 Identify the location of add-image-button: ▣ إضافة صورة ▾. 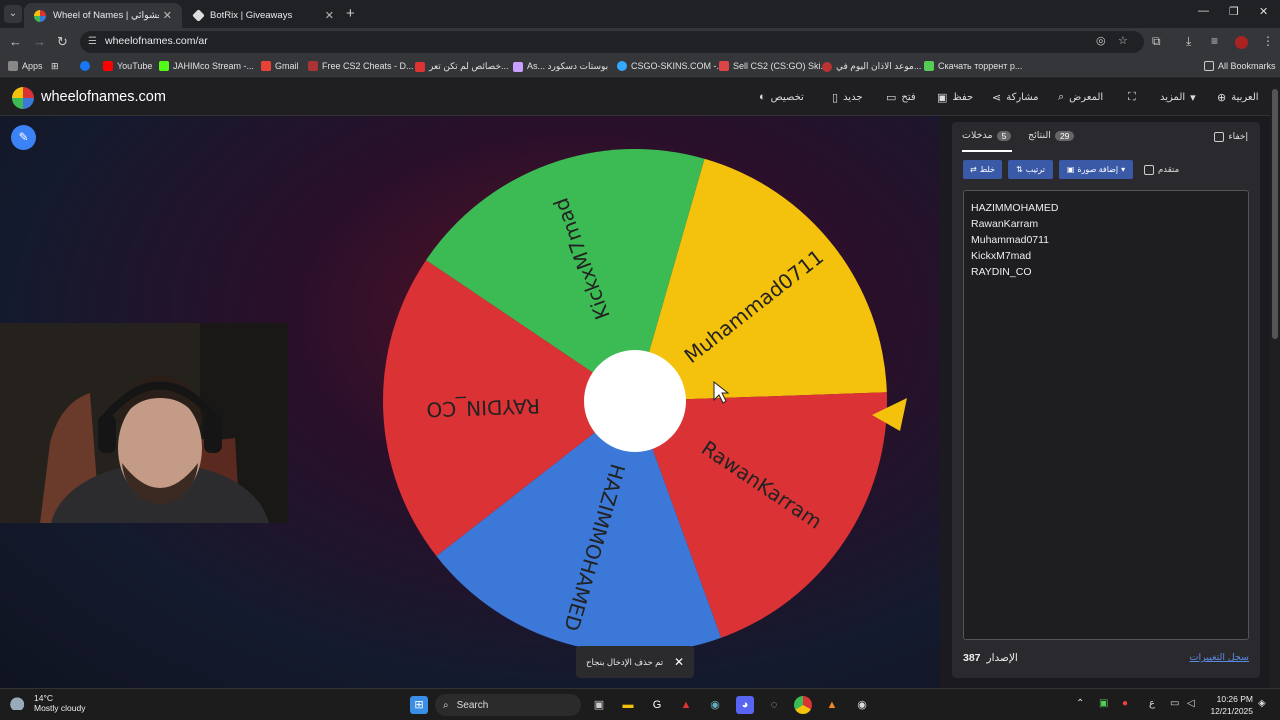
(1096, 169).